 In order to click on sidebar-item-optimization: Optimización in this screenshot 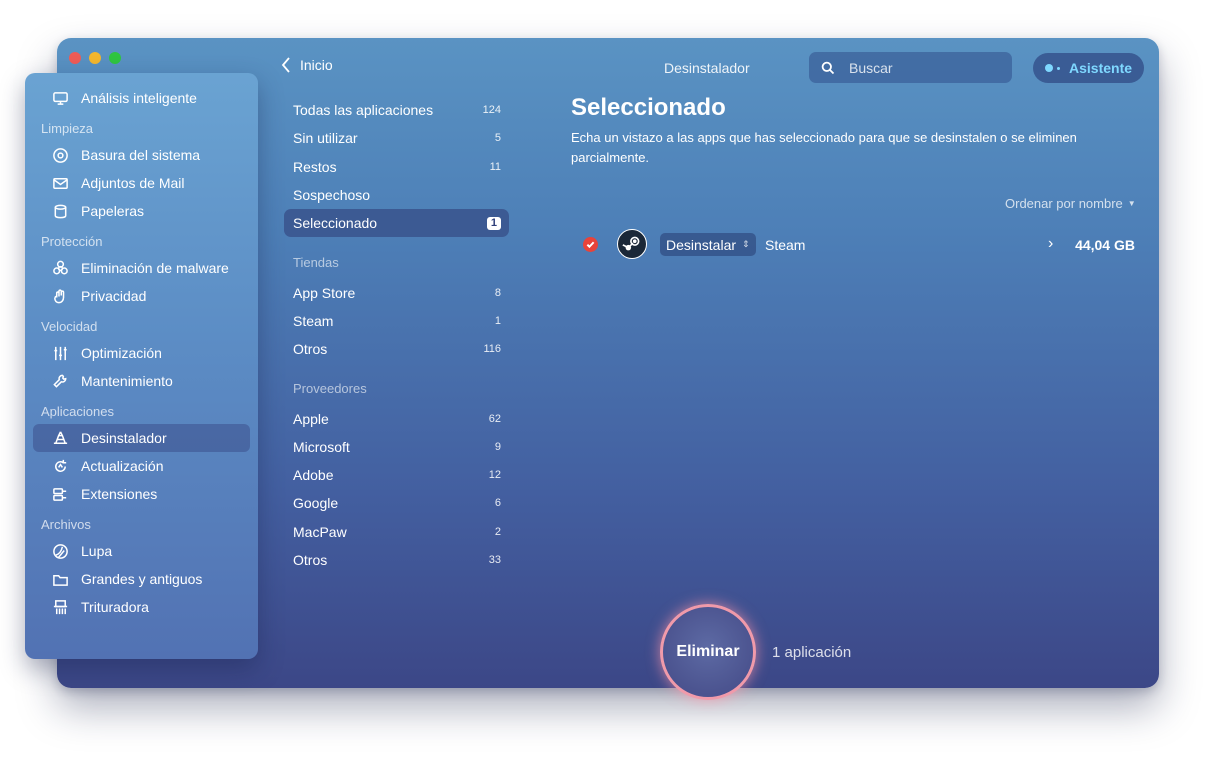, I will do `click(141, 353)`.